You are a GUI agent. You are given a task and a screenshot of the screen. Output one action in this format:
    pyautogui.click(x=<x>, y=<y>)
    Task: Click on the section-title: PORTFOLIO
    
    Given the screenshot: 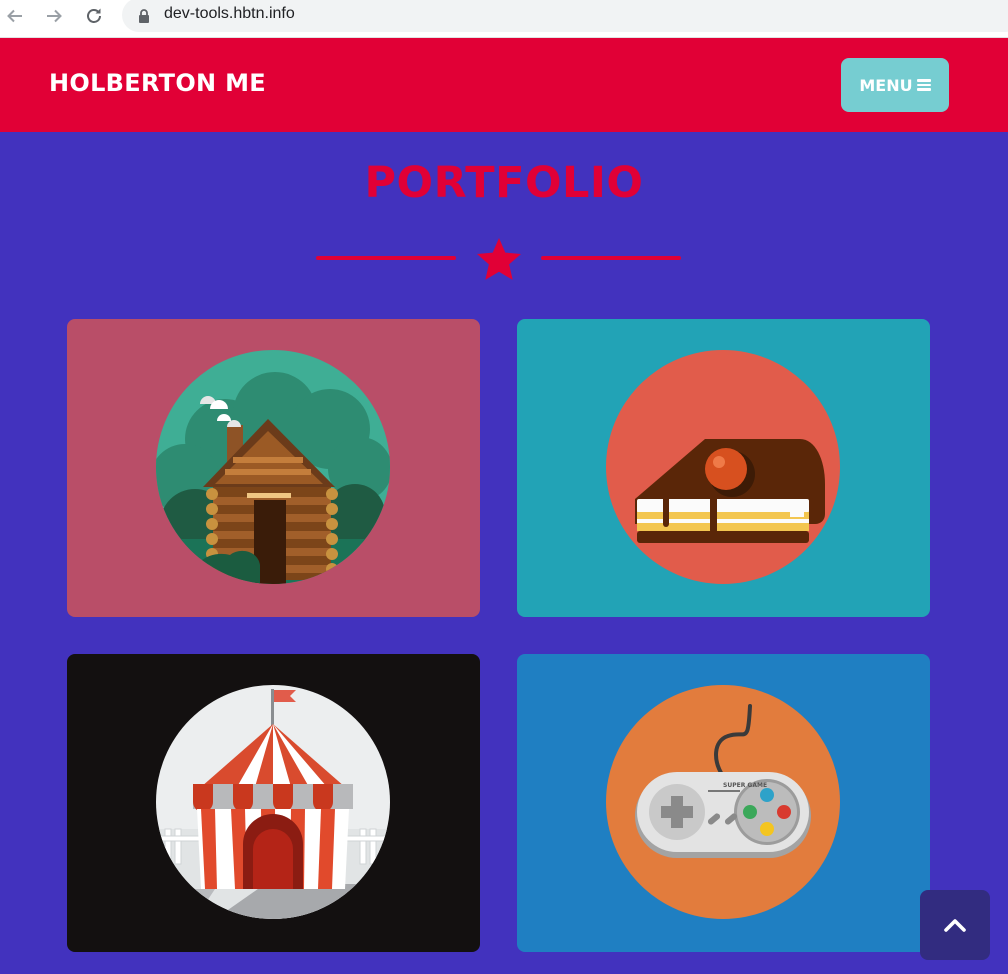 What is the action you would take?
    pyautogui.click(x=504, y=183)
    